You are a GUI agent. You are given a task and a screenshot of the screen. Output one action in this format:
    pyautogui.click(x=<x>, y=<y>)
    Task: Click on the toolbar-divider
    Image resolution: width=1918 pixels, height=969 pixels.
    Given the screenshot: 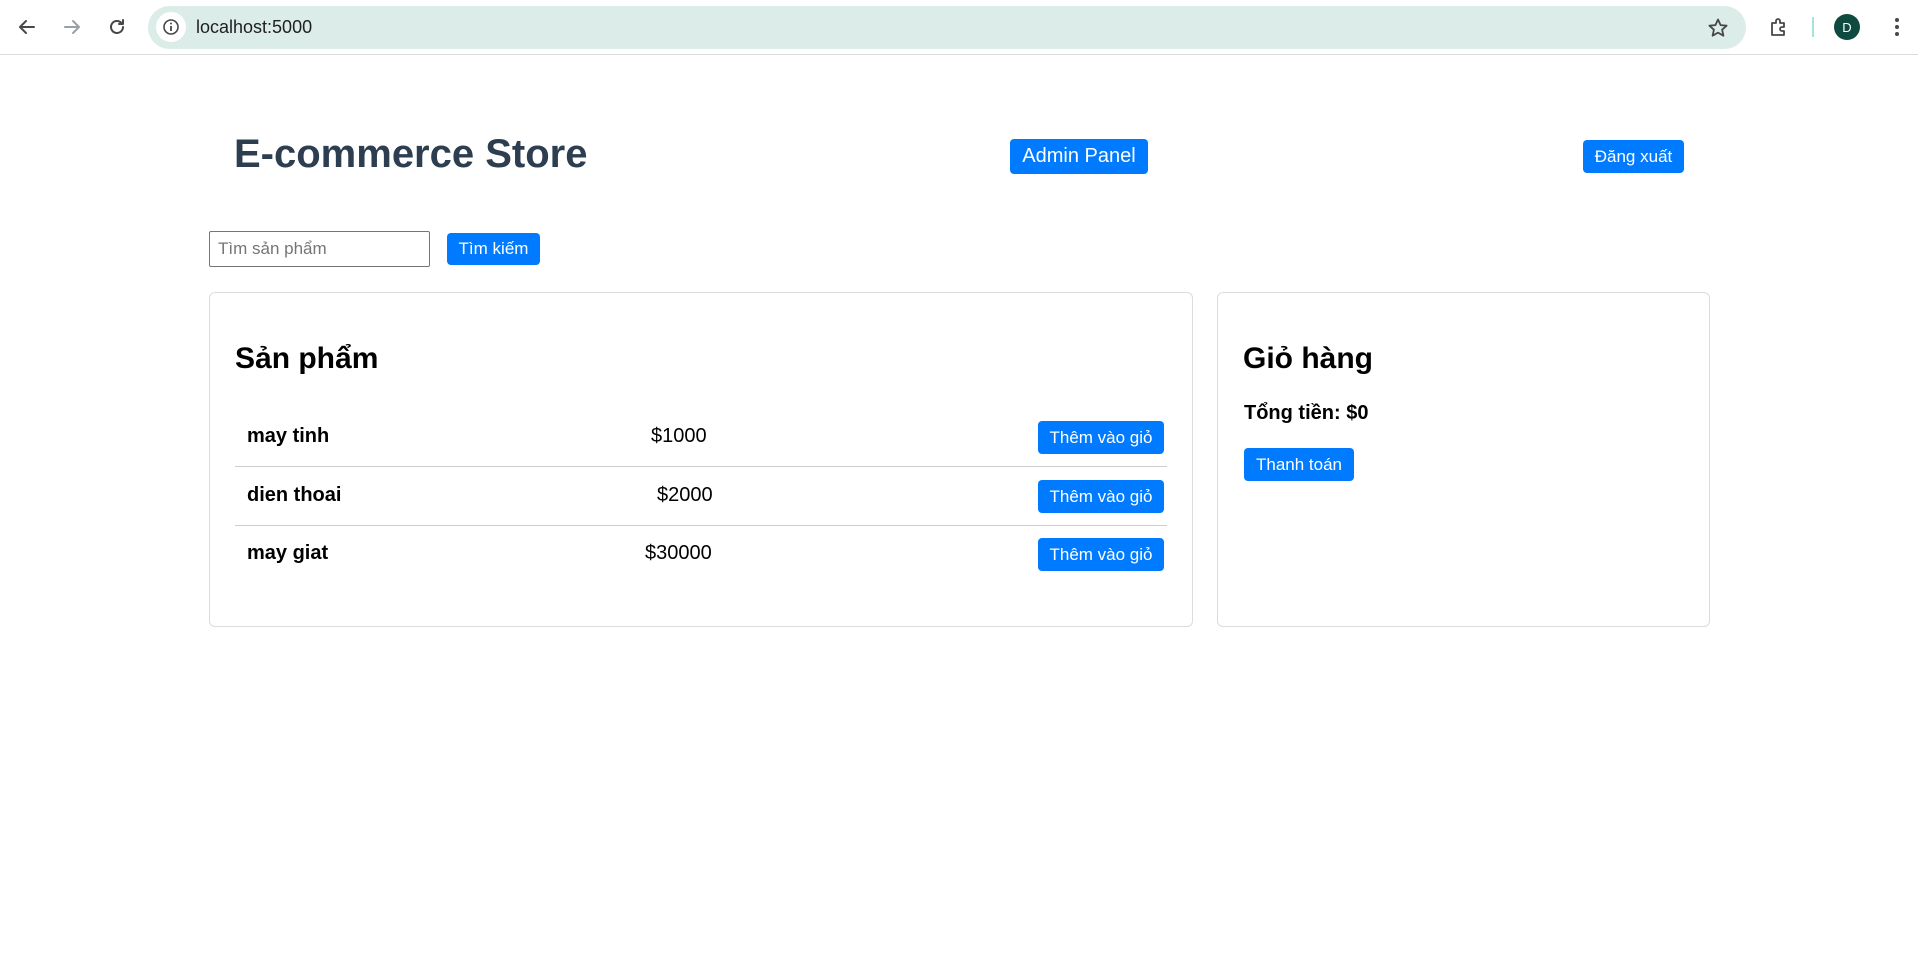 What is the action you would take?
    pyautogui.click(x=1813, y=27)
    